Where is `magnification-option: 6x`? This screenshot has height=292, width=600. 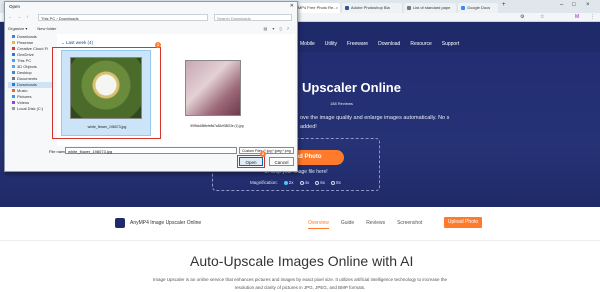
magnification-option: 6x is located at coordinates (320, 182).